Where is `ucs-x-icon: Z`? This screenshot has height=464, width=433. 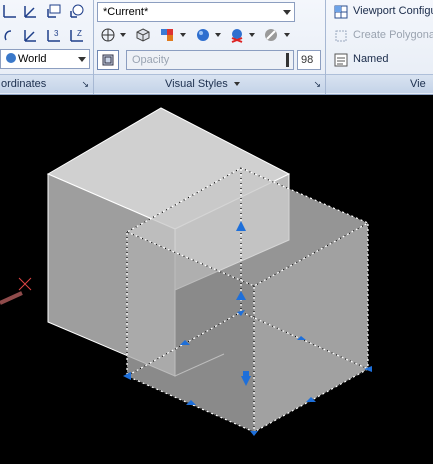
ucs-x-icon: Z is located at coordinates (77, 35).